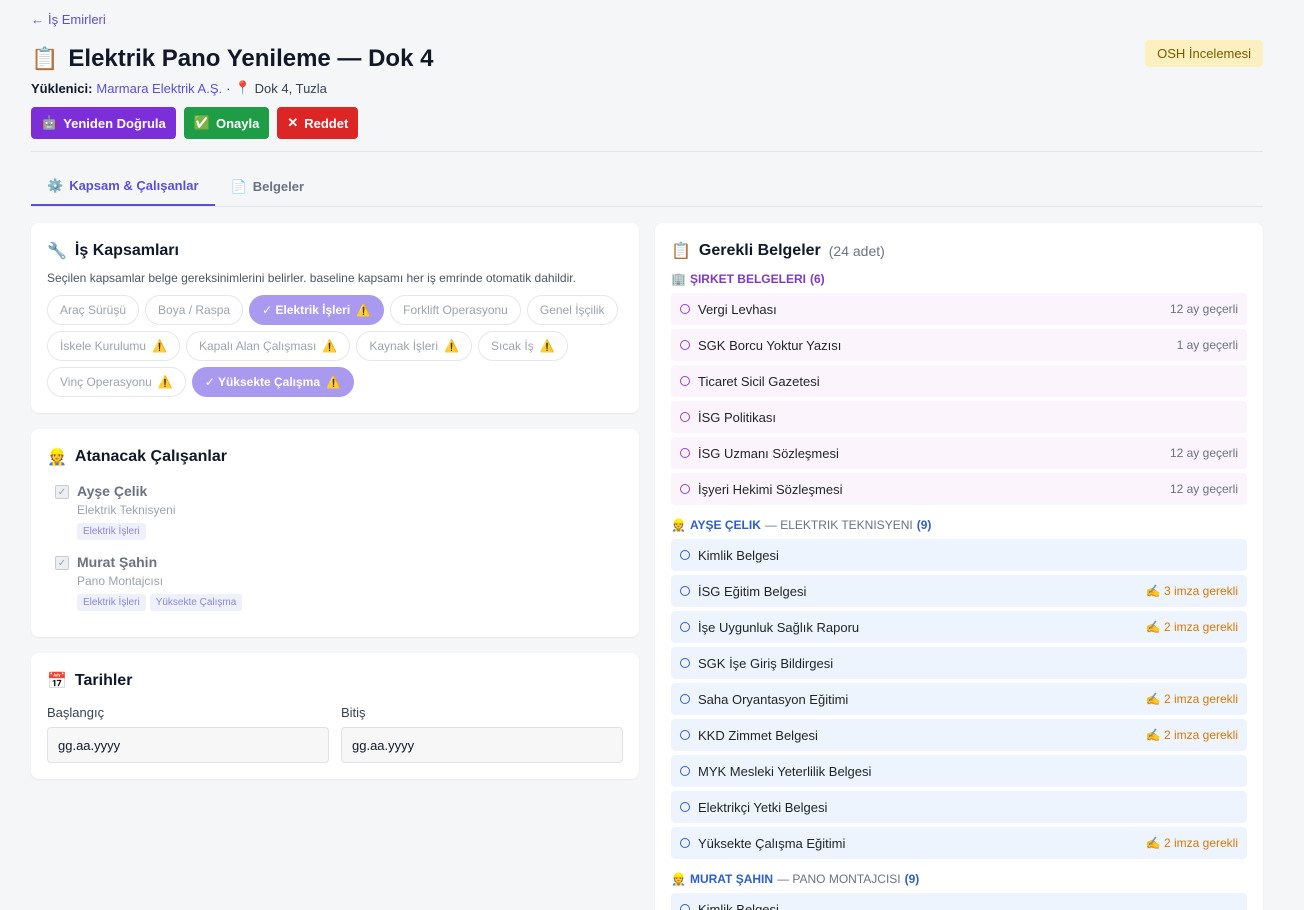 This screenshot has height=910, width=1304. What do you see at coordinates (752, 591) in the screenshot?
I see `doc-name: İSG Eğitim Belgesi` at bounding box center [752, 591].